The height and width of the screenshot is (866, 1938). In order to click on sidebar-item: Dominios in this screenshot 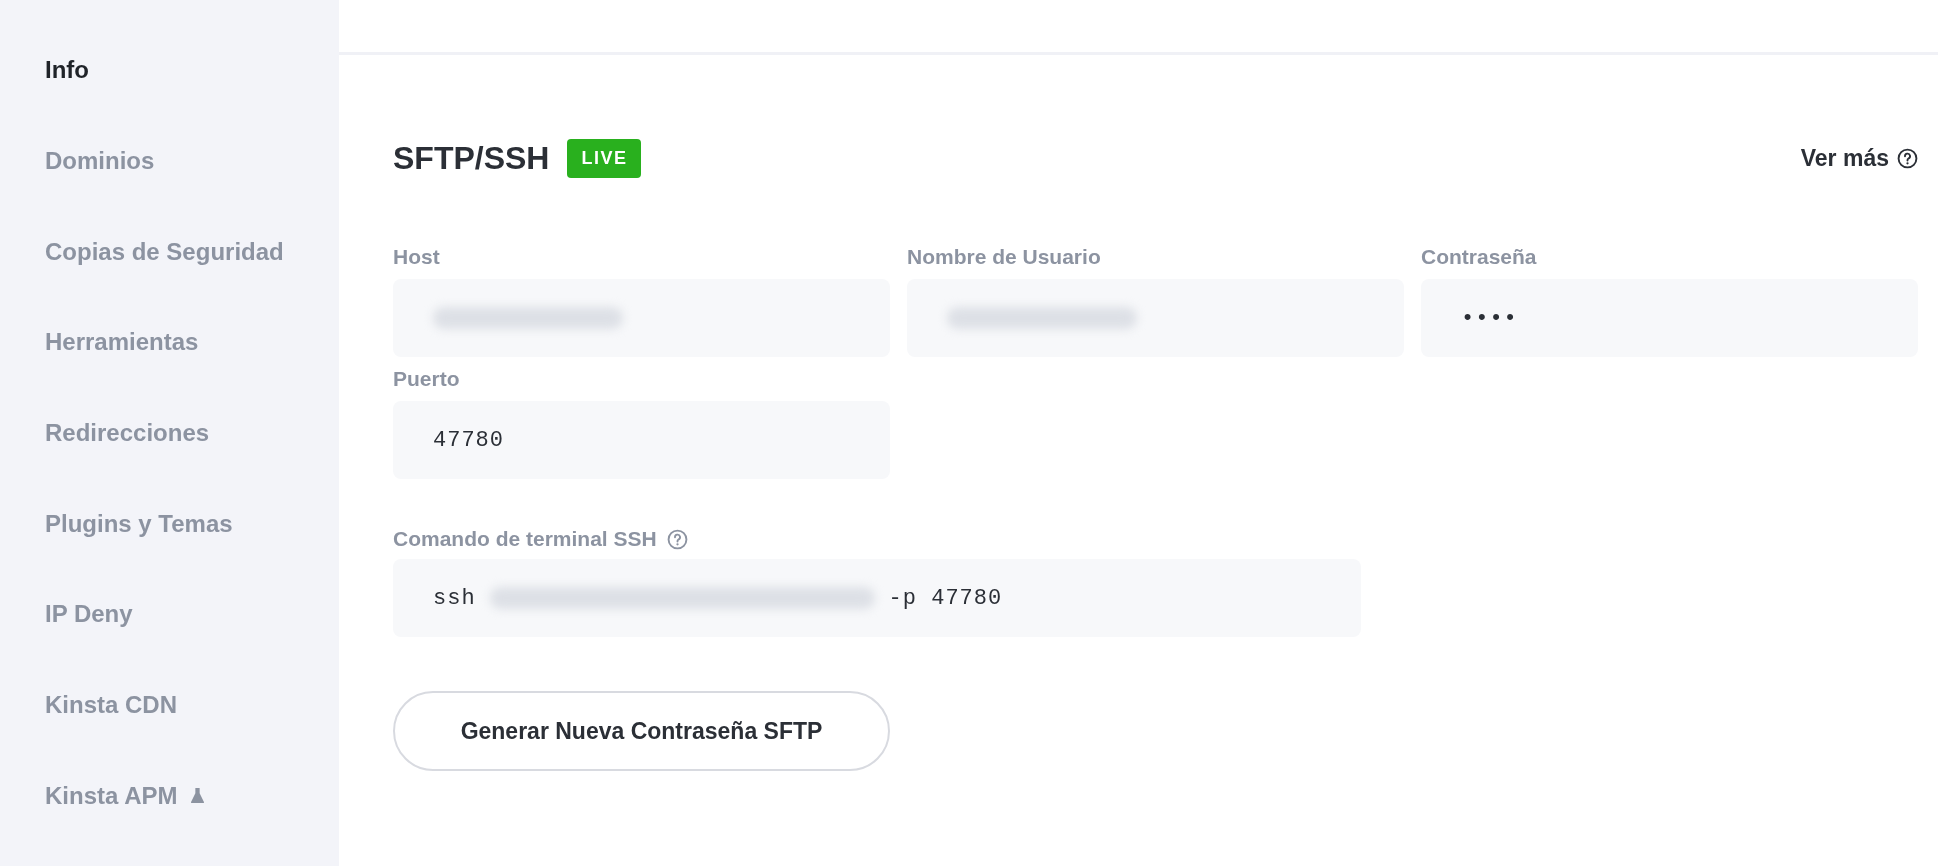, I will do `click(169, 161)`.